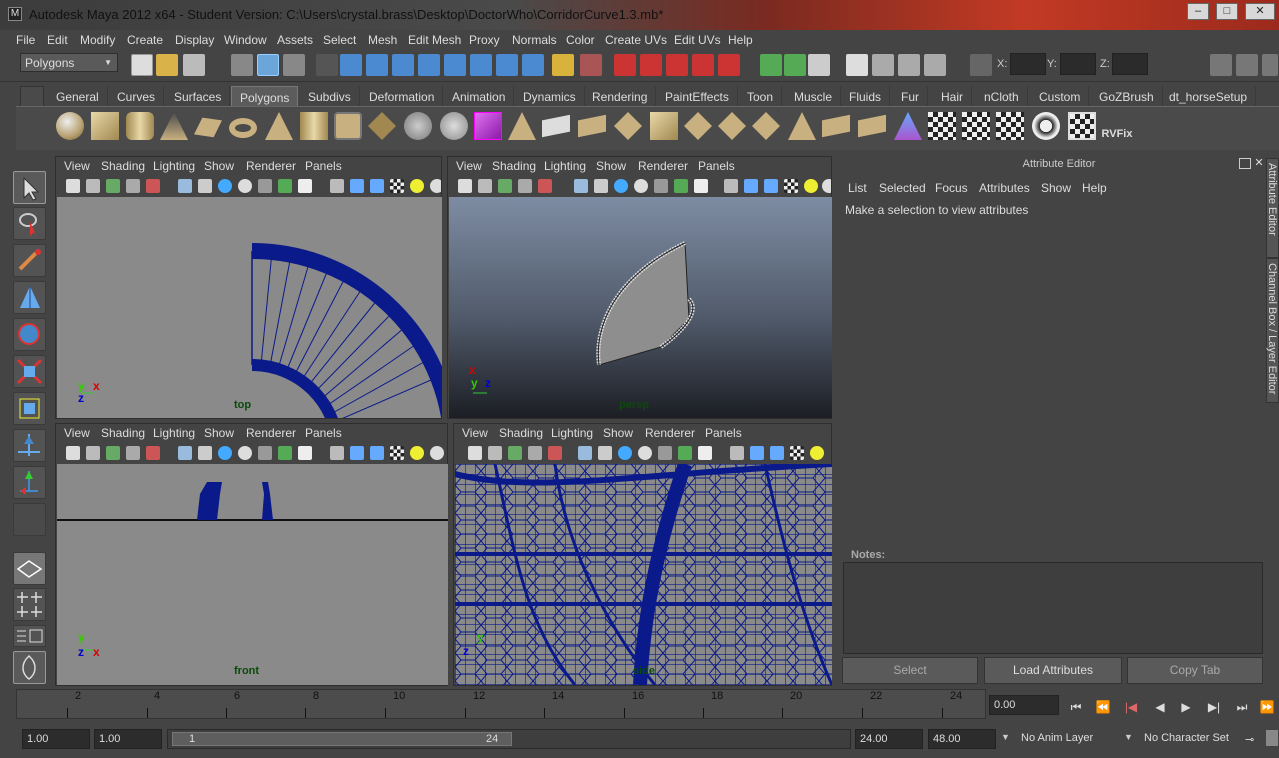  Describe the element at coordinates (1214, 707) in the screenshot. I see `step-forward-frame-icon: ▶|` at that location.